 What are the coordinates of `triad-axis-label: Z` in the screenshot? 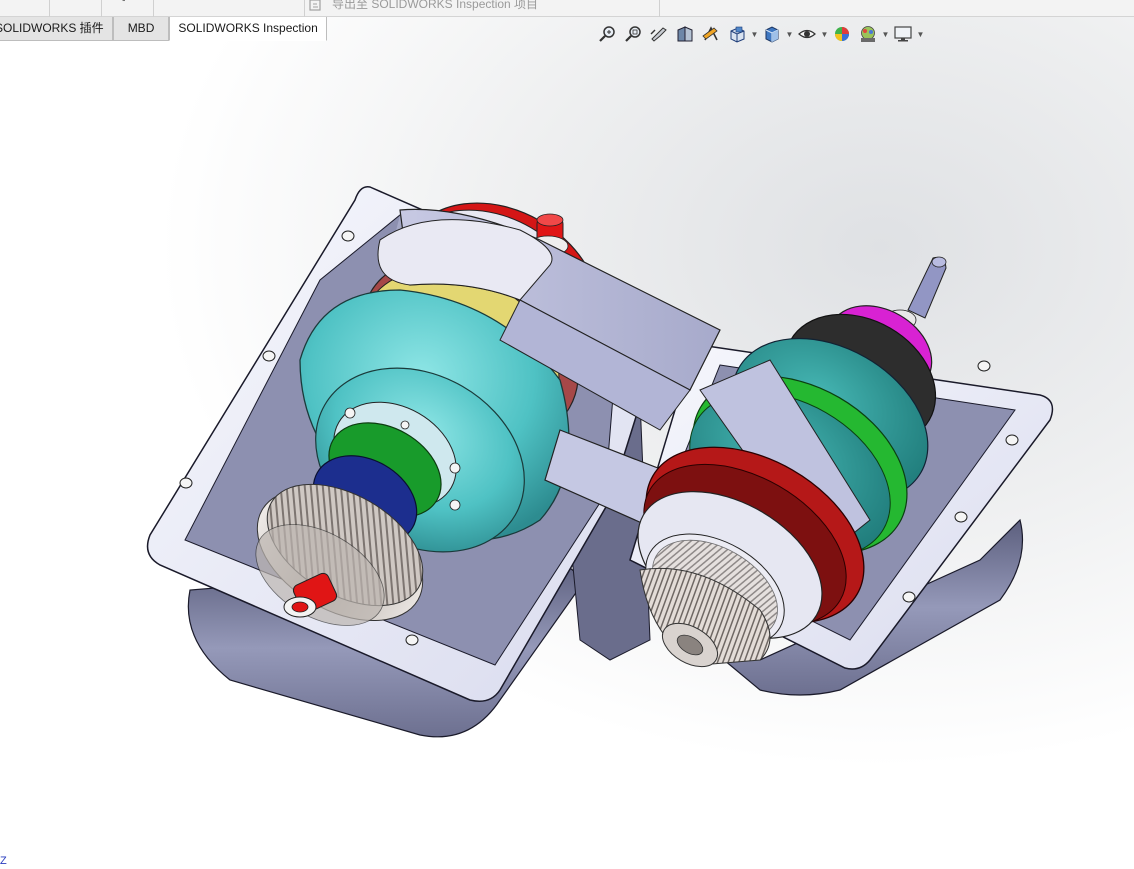 It's located at (3, 861).